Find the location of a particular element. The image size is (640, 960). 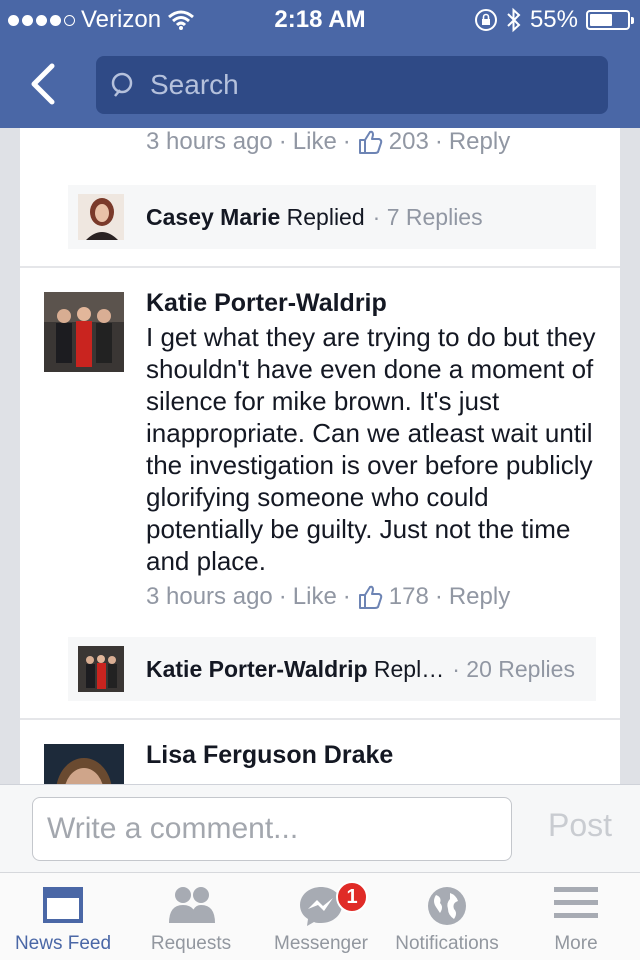

replies-preview: Casey Marie Replied · 7 Replies is located at coordinates (332, 217).